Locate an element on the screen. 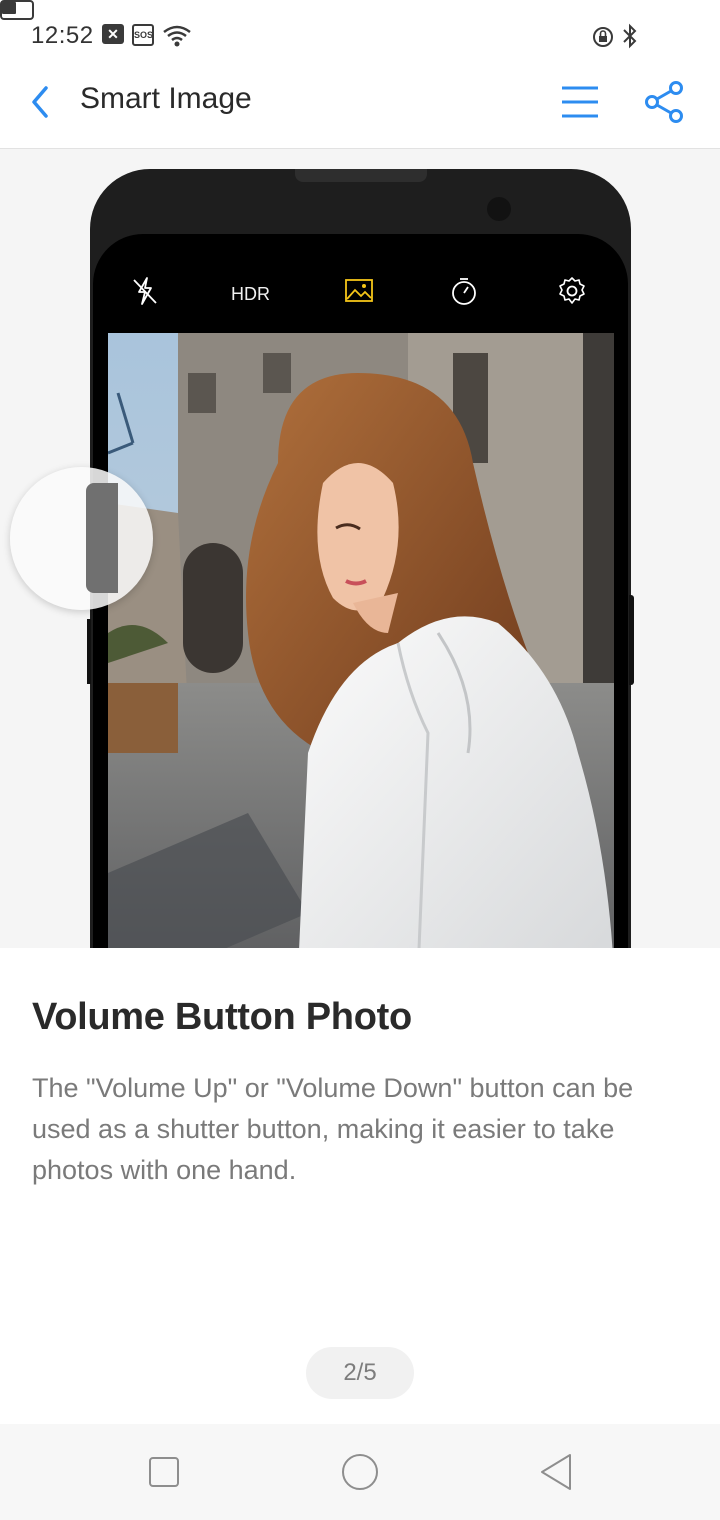  rotation-lock-icon is located at coordinates (603, 37).